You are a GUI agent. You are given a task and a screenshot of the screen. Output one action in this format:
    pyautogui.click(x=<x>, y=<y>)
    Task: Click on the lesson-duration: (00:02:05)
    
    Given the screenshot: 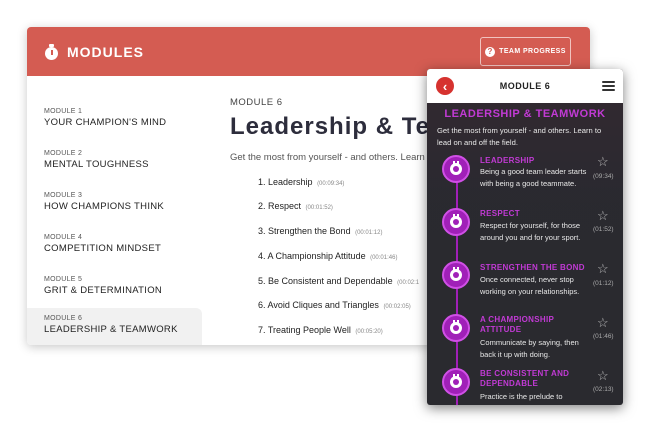 What is the action you would take?
    pyautogui.click(x=397, y=307)
    